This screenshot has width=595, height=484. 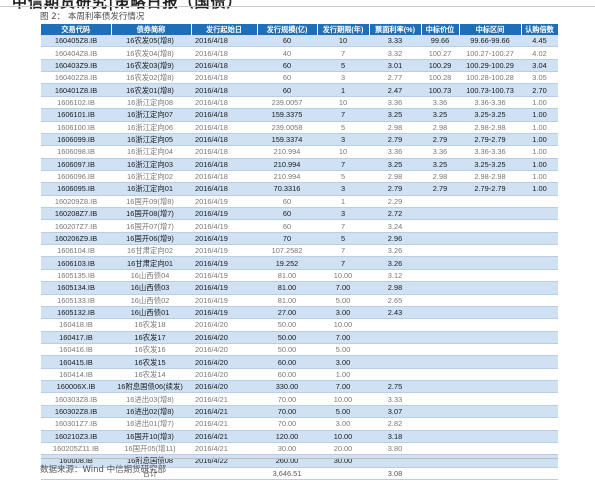 I want to click on cell-amount: 239.0058, so click(x=287, y=127).